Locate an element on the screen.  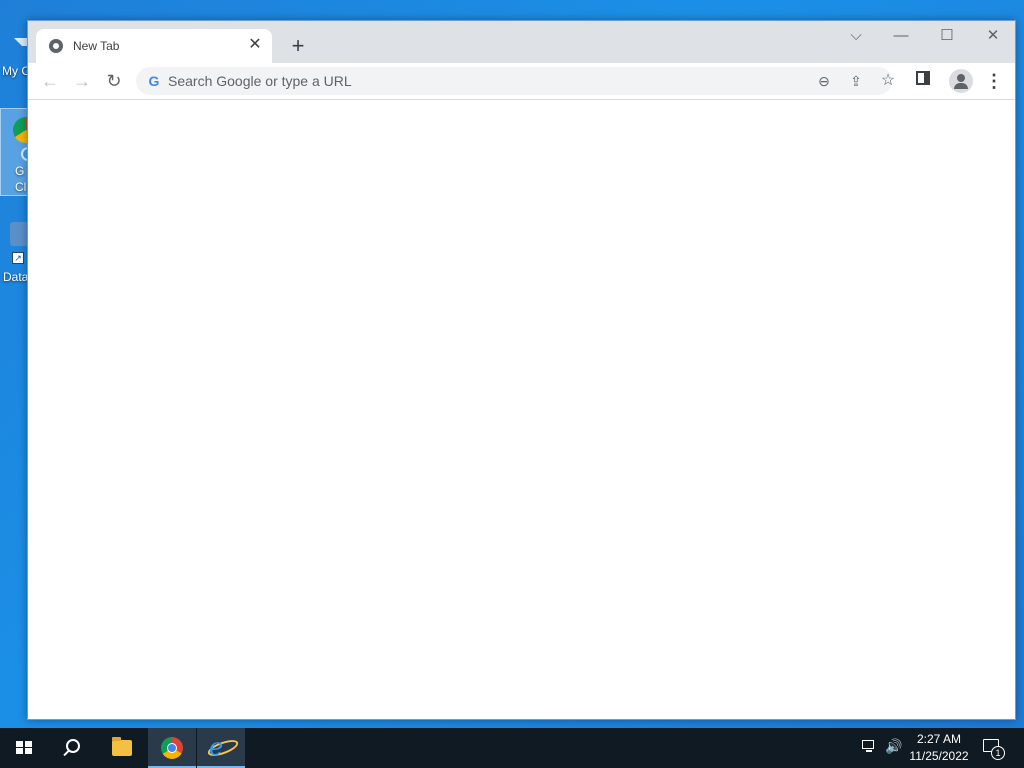
internet-explorer-icon: e is located at coordinates (216, 747).